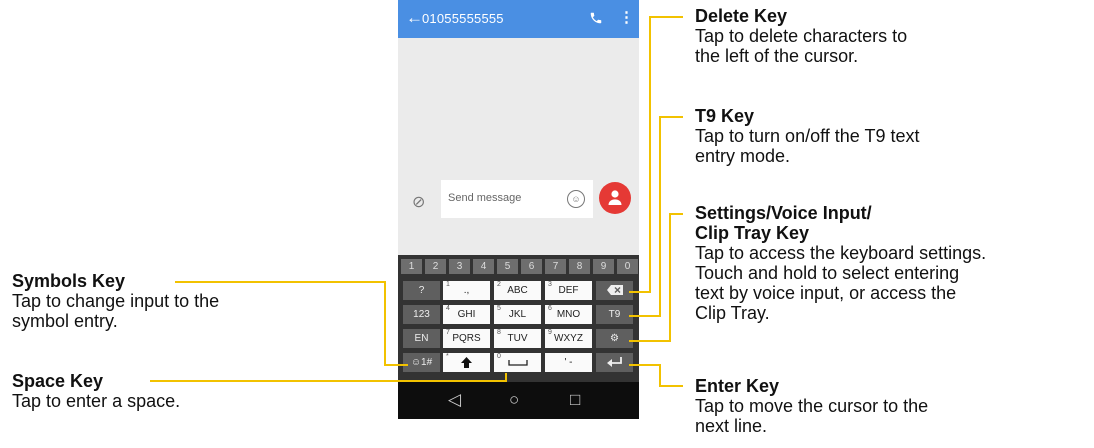 This screenshot has width=1094, height=448. What do you see at coordinates (499, 332) in the screenshot?
I see `key-digit: 8` at bounding box center [499, 332].